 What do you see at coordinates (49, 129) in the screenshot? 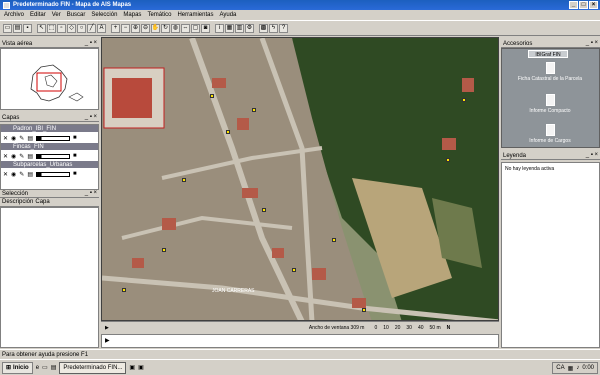
I see `layer-name: Padron_IBI_FIN` at bounding box center [49, 129].